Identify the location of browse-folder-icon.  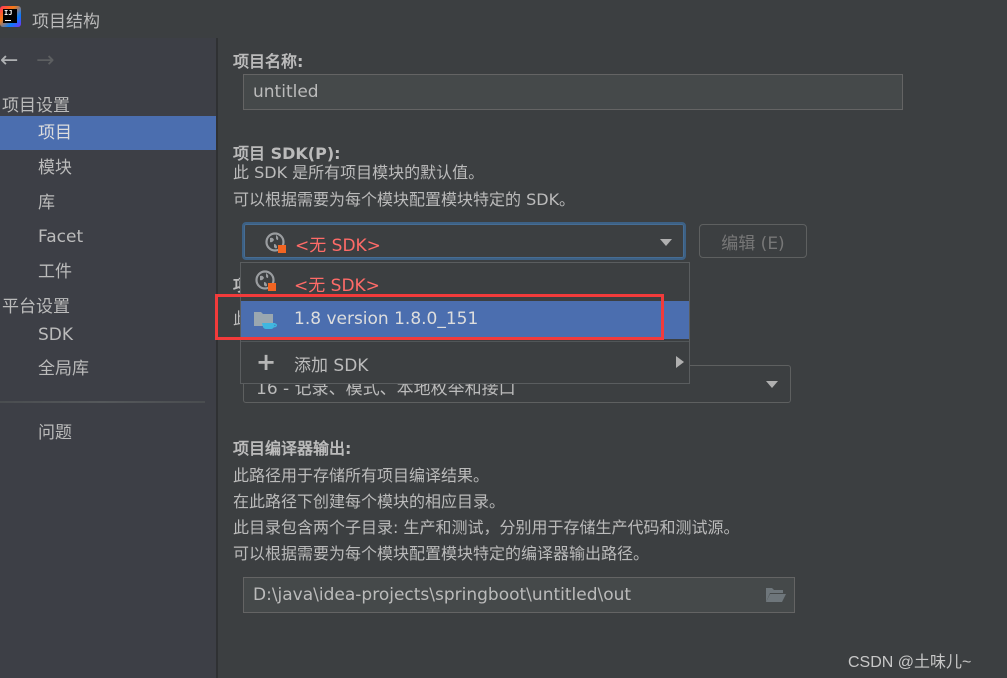
(776, 597).